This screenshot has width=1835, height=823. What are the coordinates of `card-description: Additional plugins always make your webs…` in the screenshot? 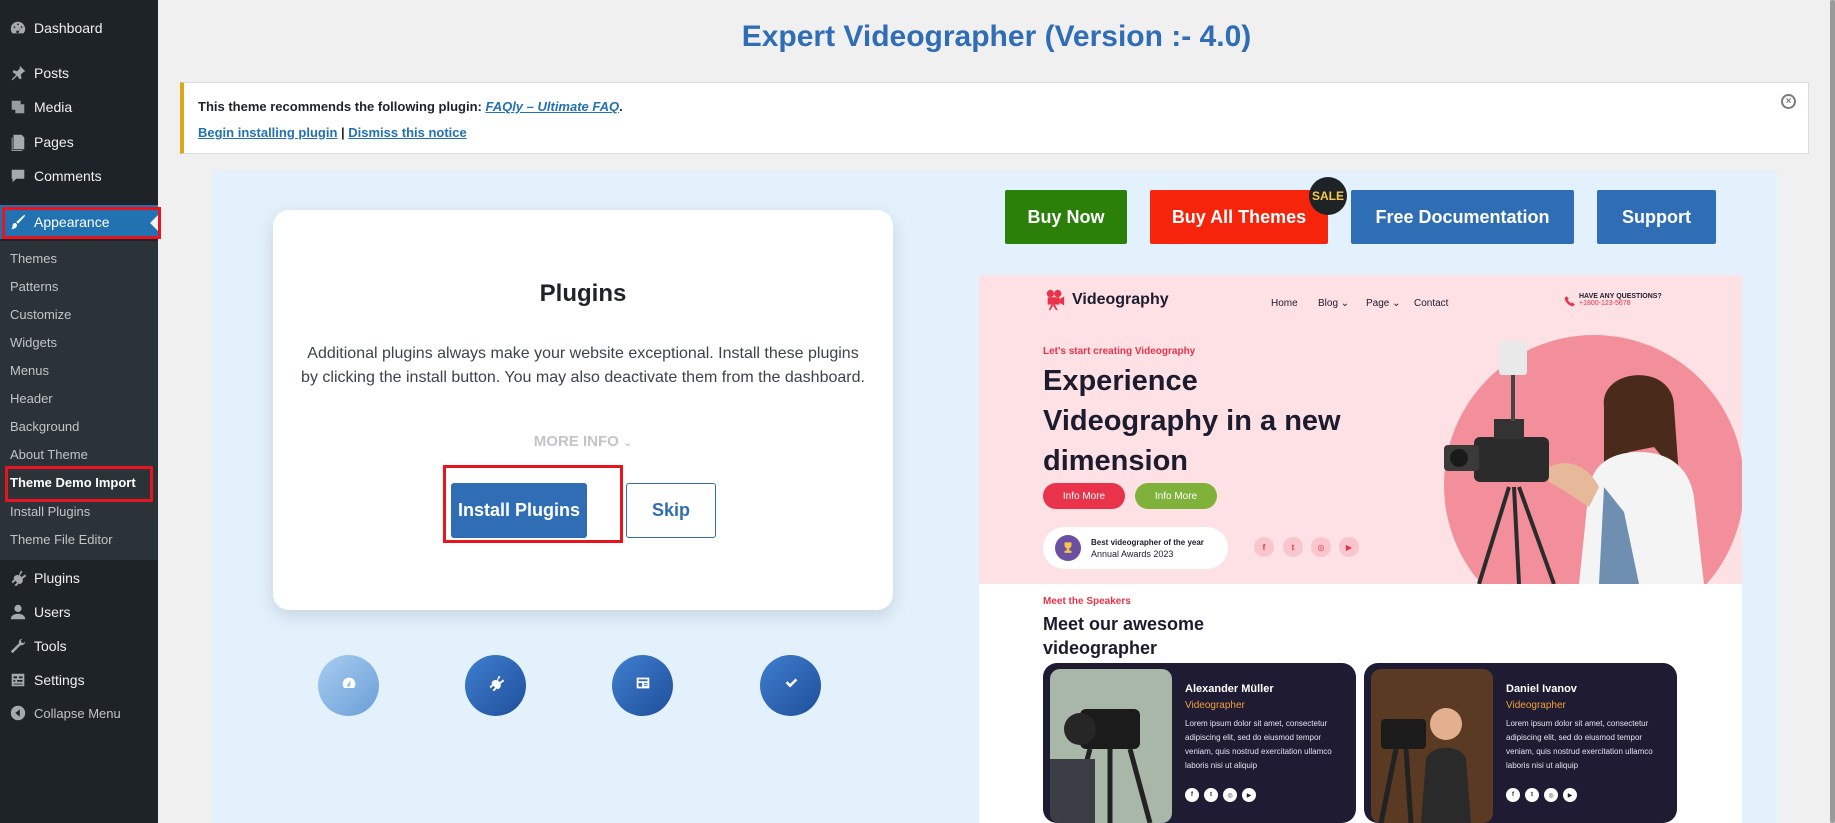 It's located at (583, 365).